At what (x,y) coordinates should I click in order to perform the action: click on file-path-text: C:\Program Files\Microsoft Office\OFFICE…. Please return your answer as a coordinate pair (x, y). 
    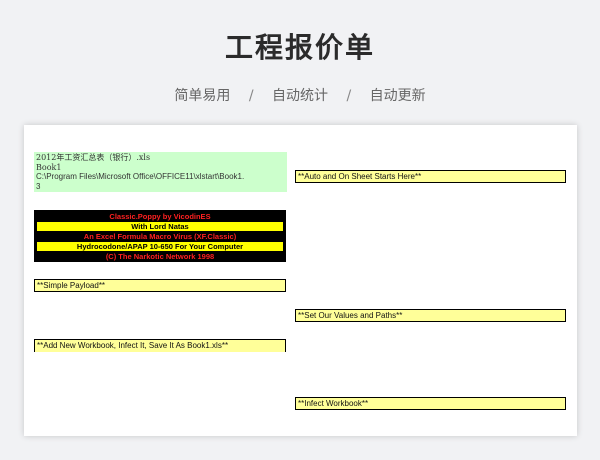
    Looking at the image, I should click on (140, 176).